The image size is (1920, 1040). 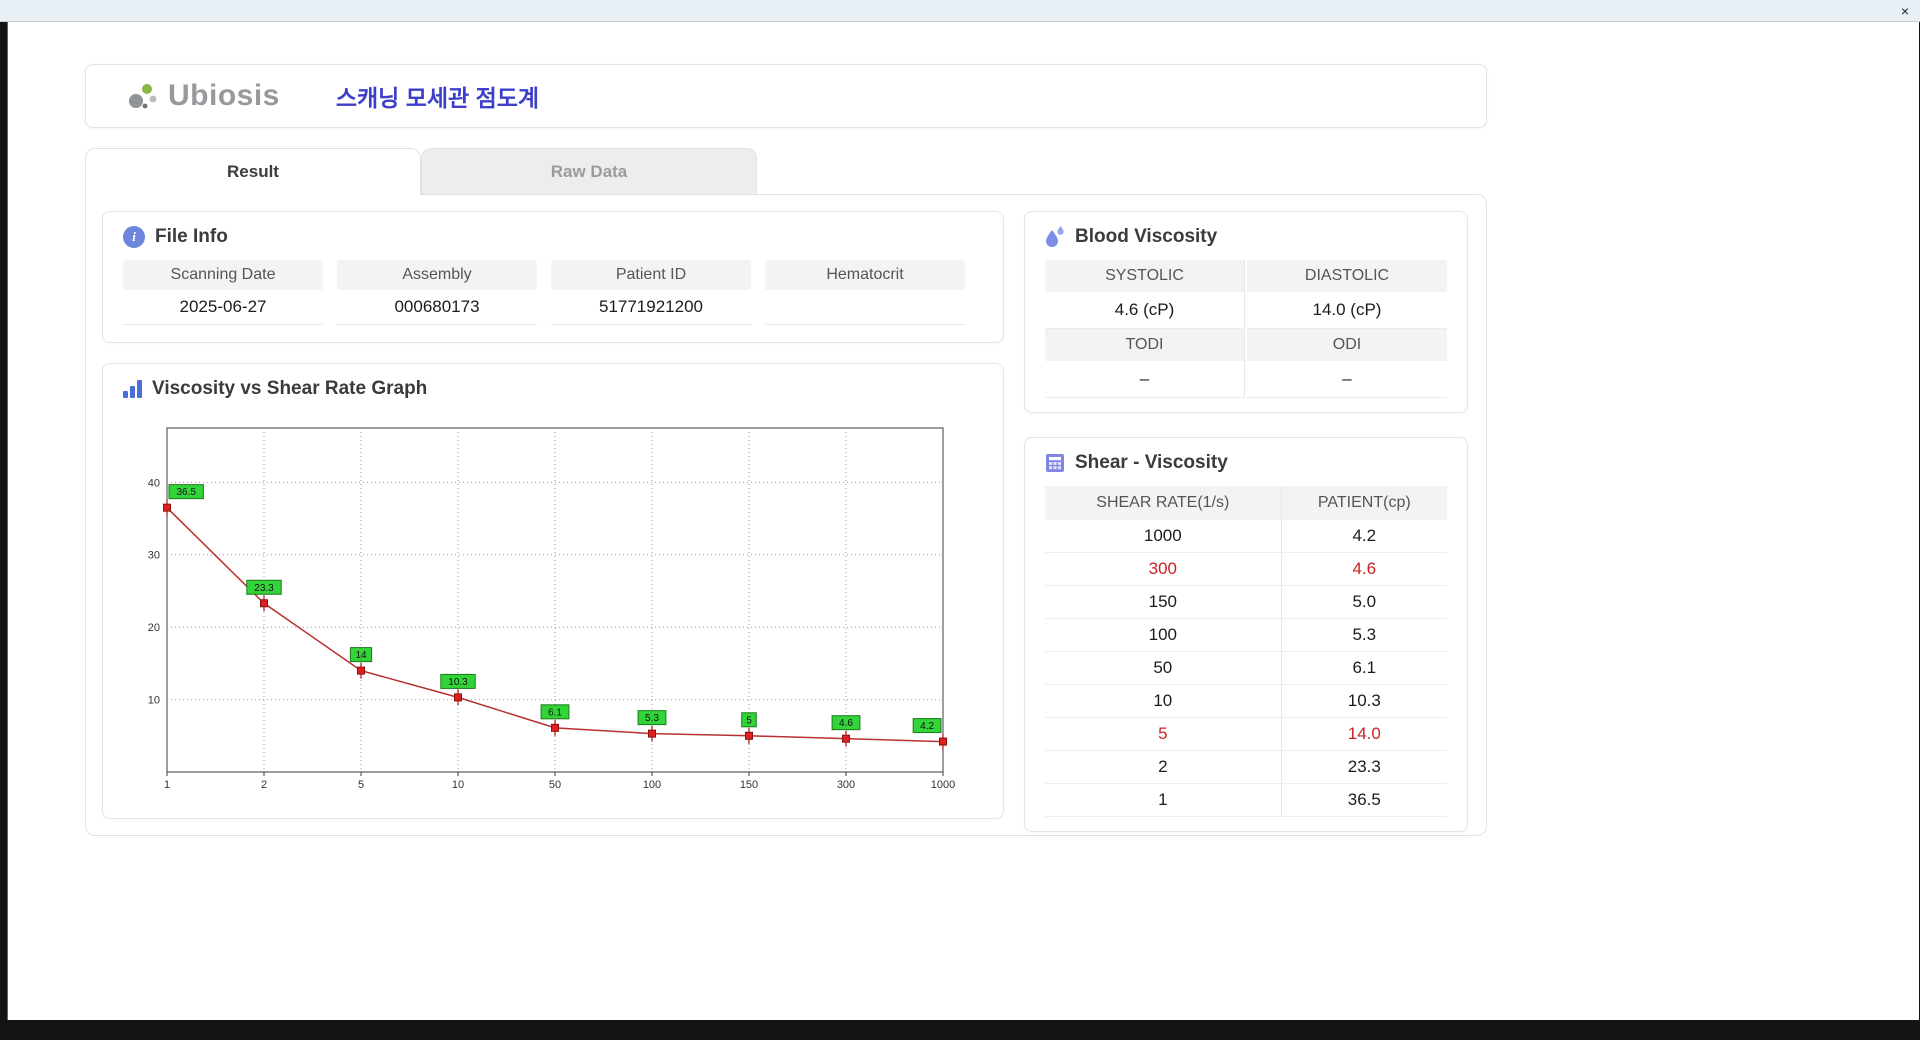 What do you see at coordinates (749, 785) in the screenshot?
I see `svg-text: 150` at bounding box center [749, 785].